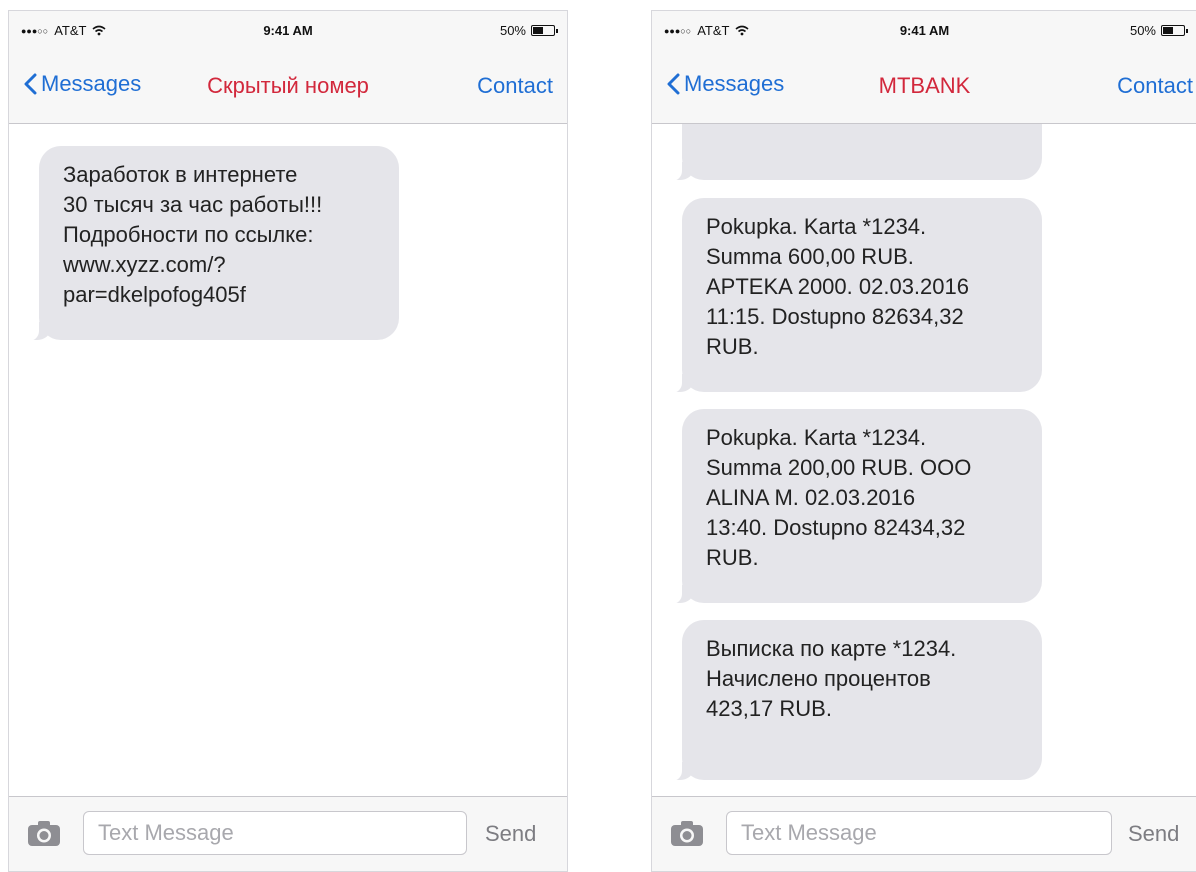  Describe the element at coordinates (855, 152) in the screenshot. I see `message-bubble` at that location.